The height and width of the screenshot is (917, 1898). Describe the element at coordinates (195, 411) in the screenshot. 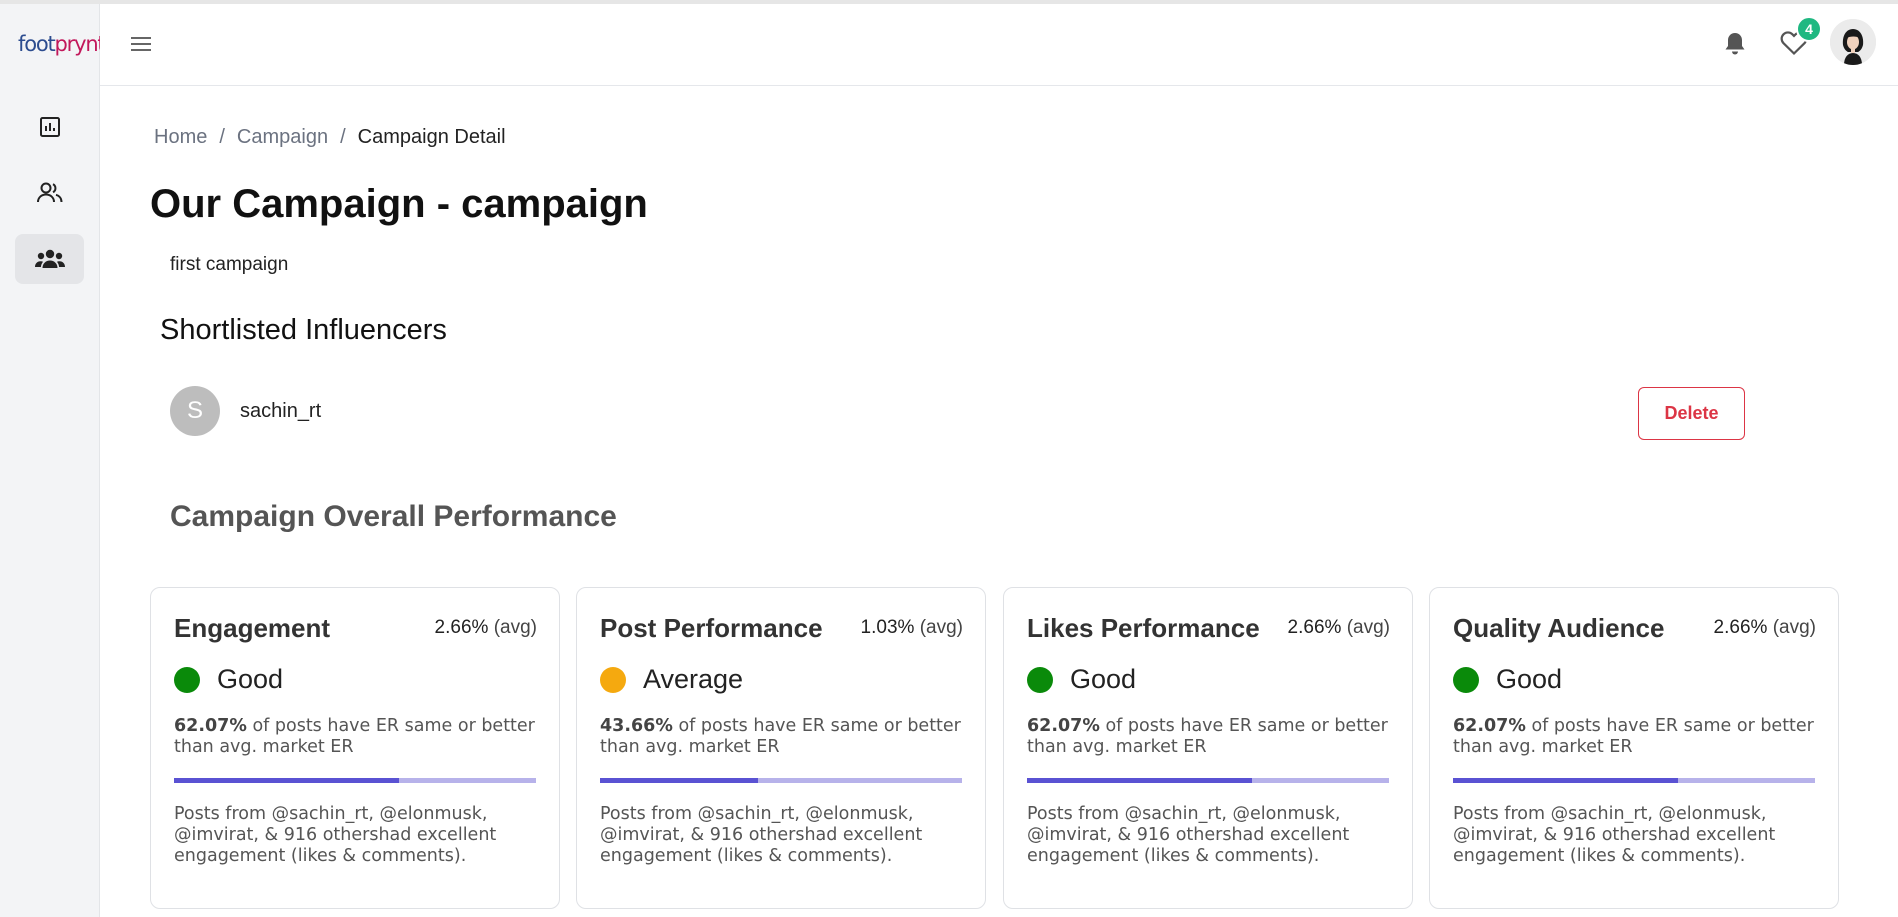

I see `influencer-avatar: S` at that location.